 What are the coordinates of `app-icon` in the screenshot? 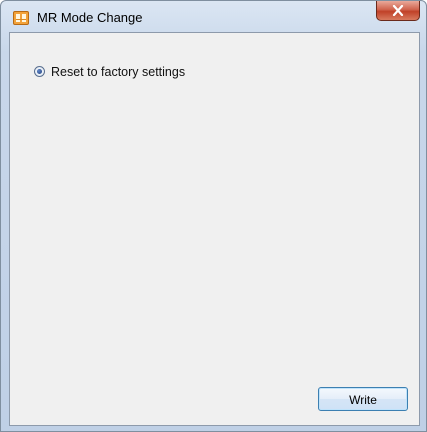 It's located at (21, 18).